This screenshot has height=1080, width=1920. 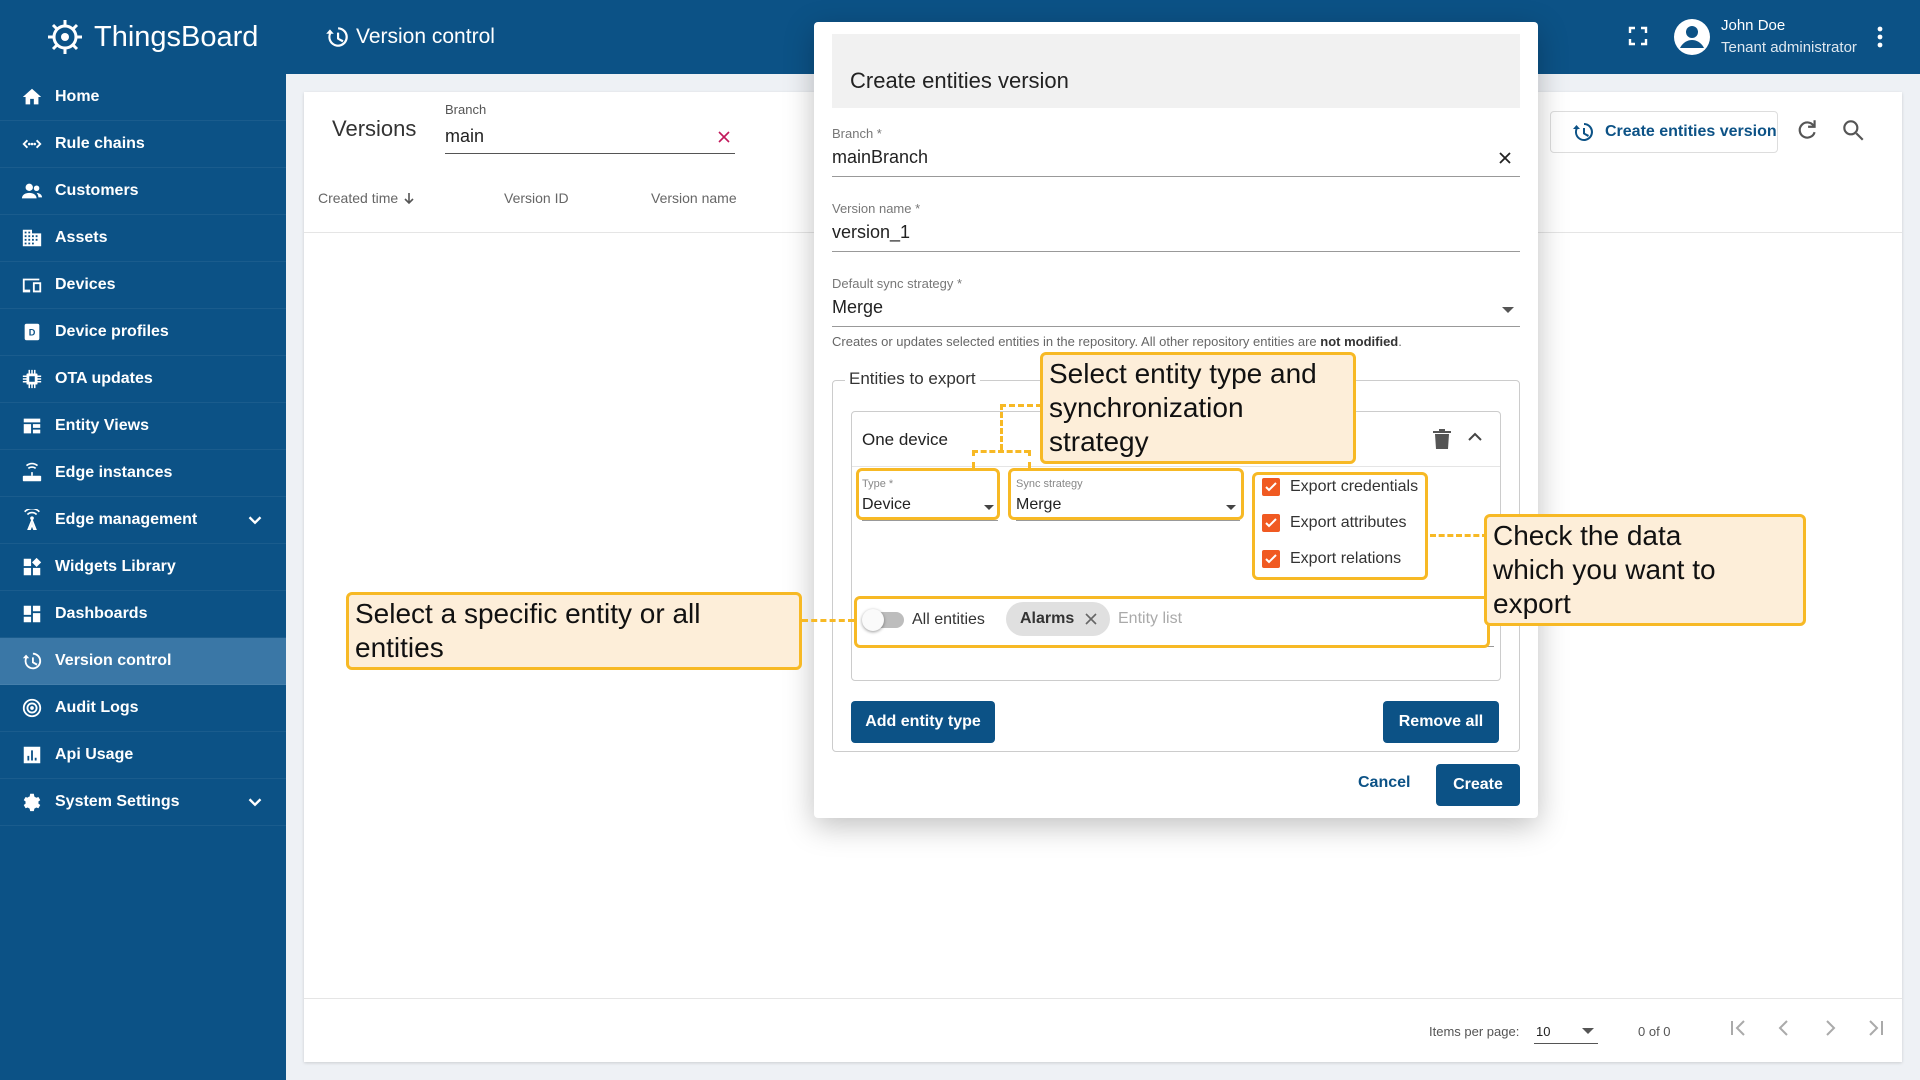 I want to click on cancel-button: Cancel, so click(x=1384, y=783).